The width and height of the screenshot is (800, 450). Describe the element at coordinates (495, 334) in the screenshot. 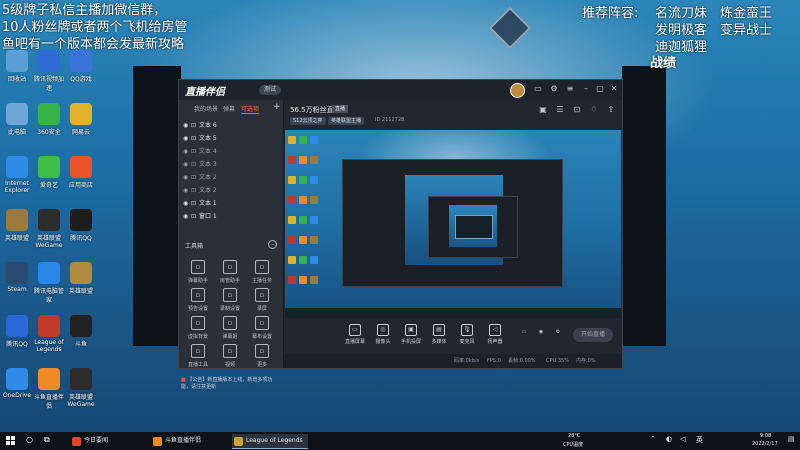

I see `control-button: ◁ 扬声器` at that location.